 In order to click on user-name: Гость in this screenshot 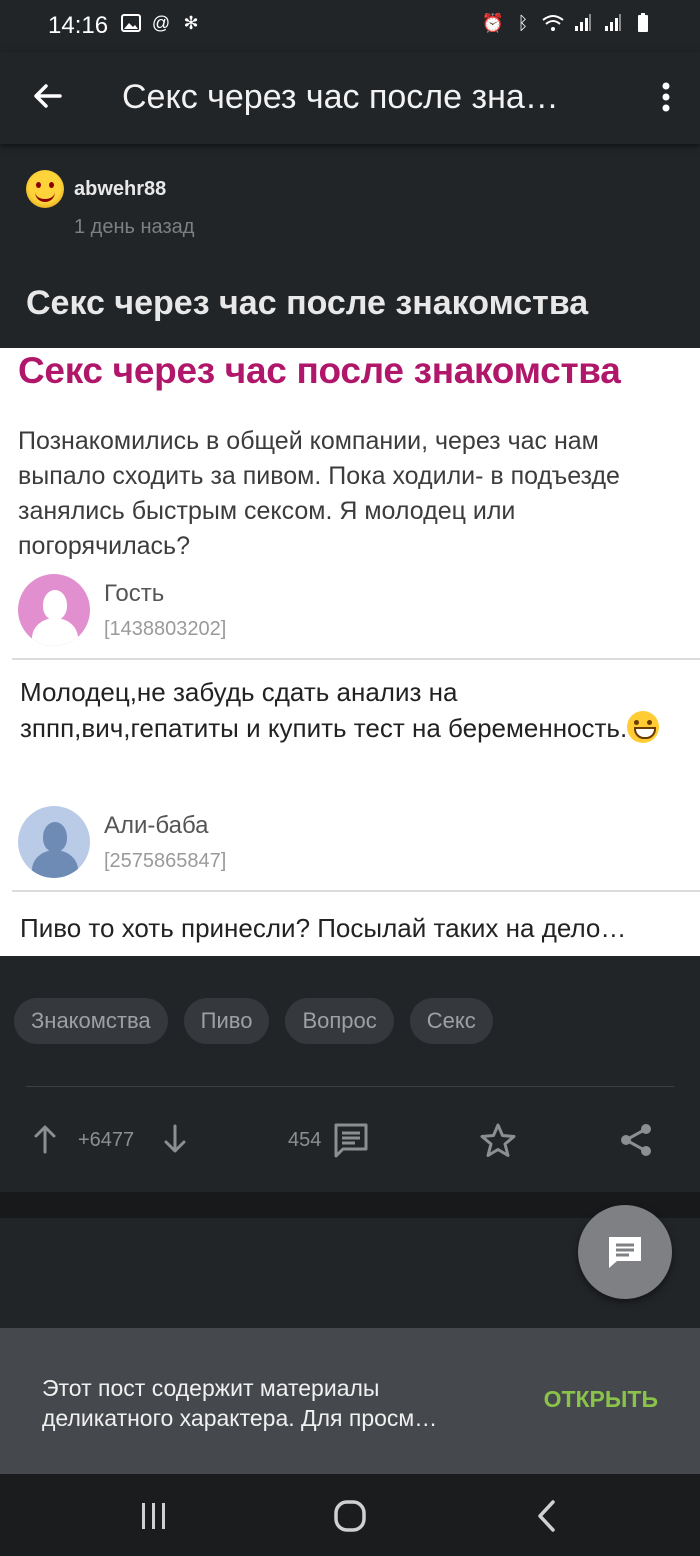, I will do `click(134, 593)`.